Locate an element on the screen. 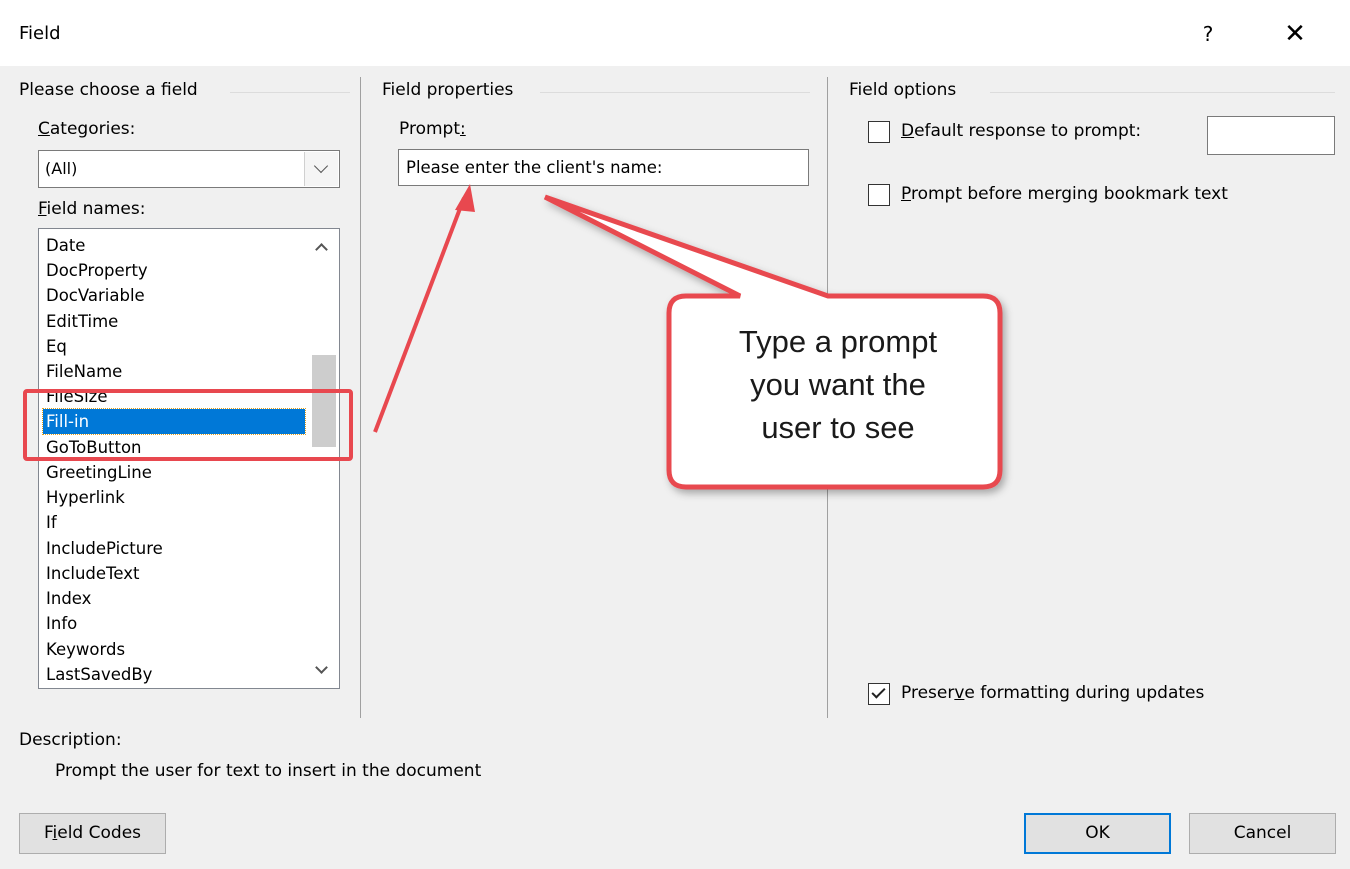 This screenshot has width=1350, height=869. help-button: ? is located at coordinates (1208, 34).